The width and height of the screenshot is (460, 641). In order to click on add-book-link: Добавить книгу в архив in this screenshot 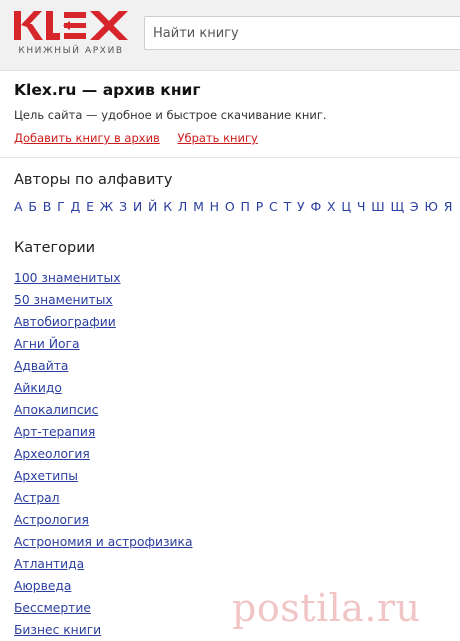, I will do `click(87, 138)`.